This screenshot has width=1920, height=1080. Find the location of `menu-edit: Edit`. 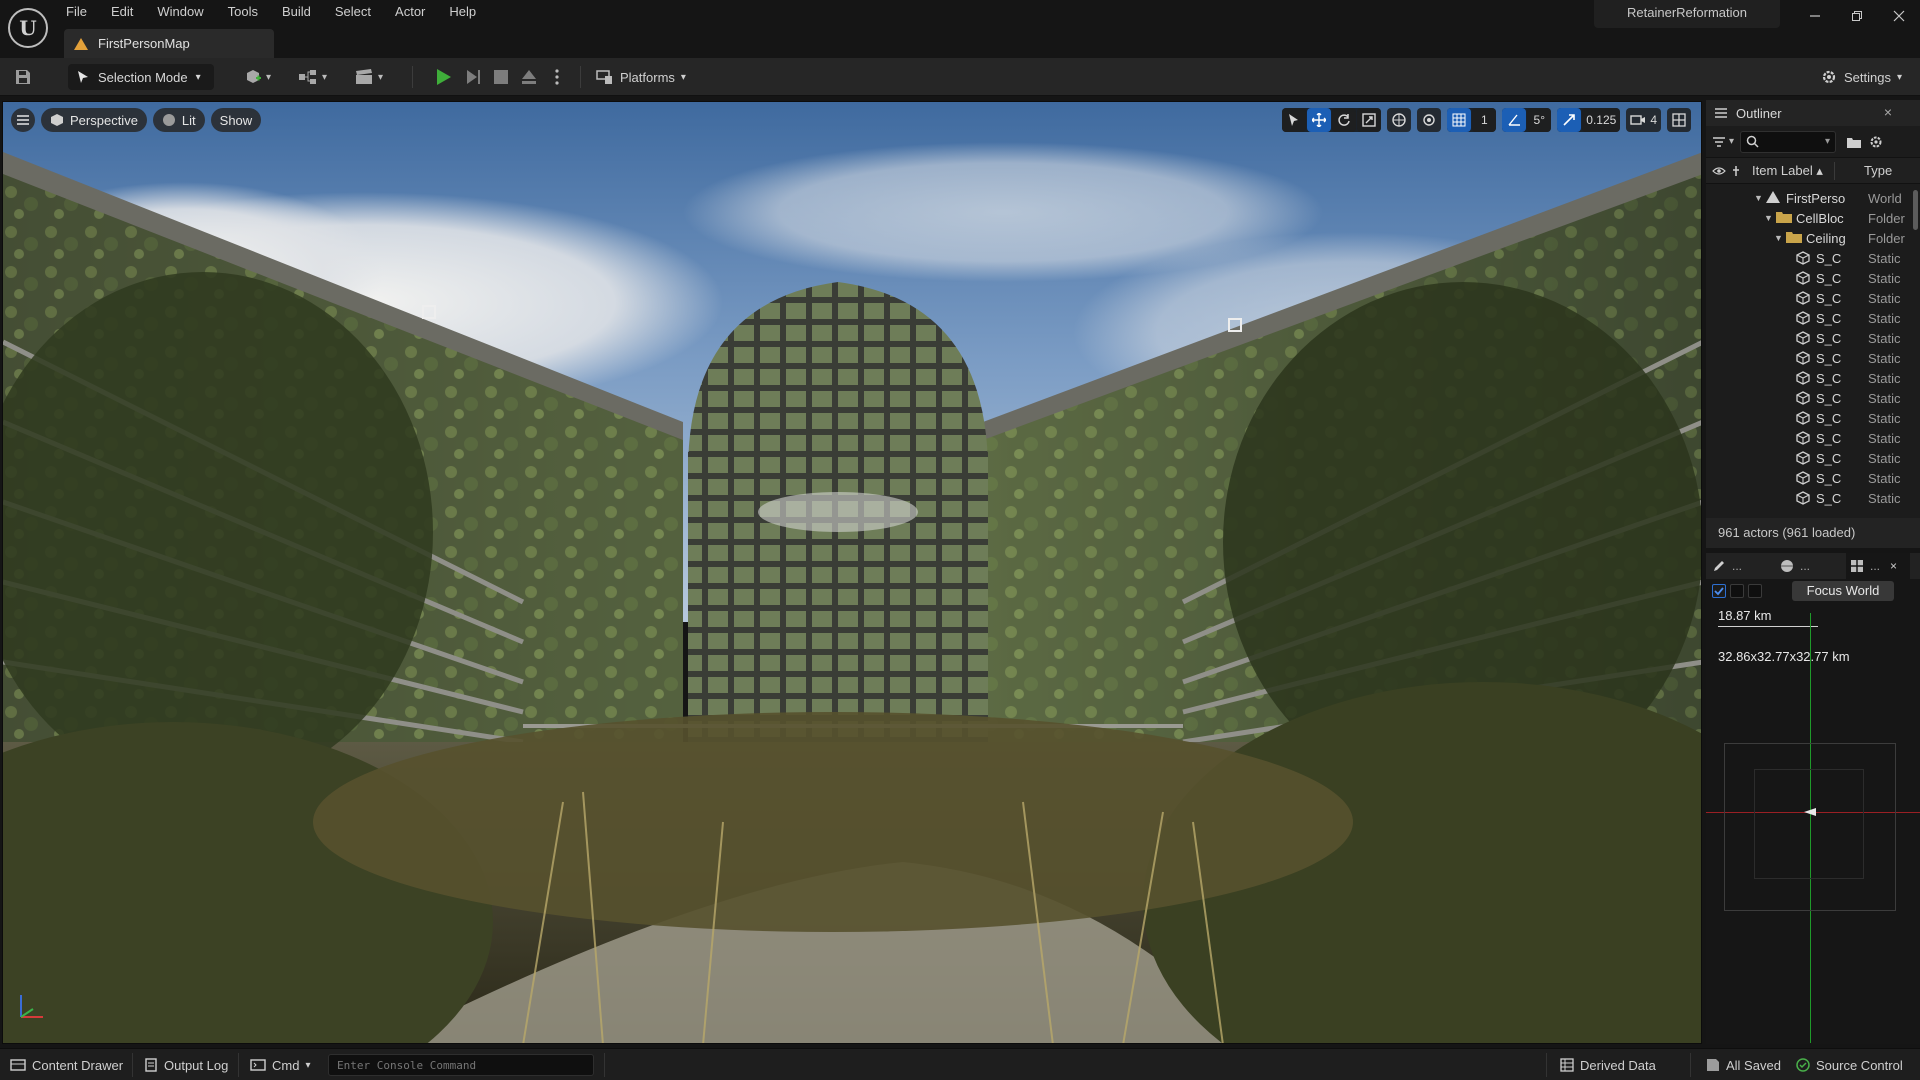

menu-edit: Edit is located at coordinates (122, 12).